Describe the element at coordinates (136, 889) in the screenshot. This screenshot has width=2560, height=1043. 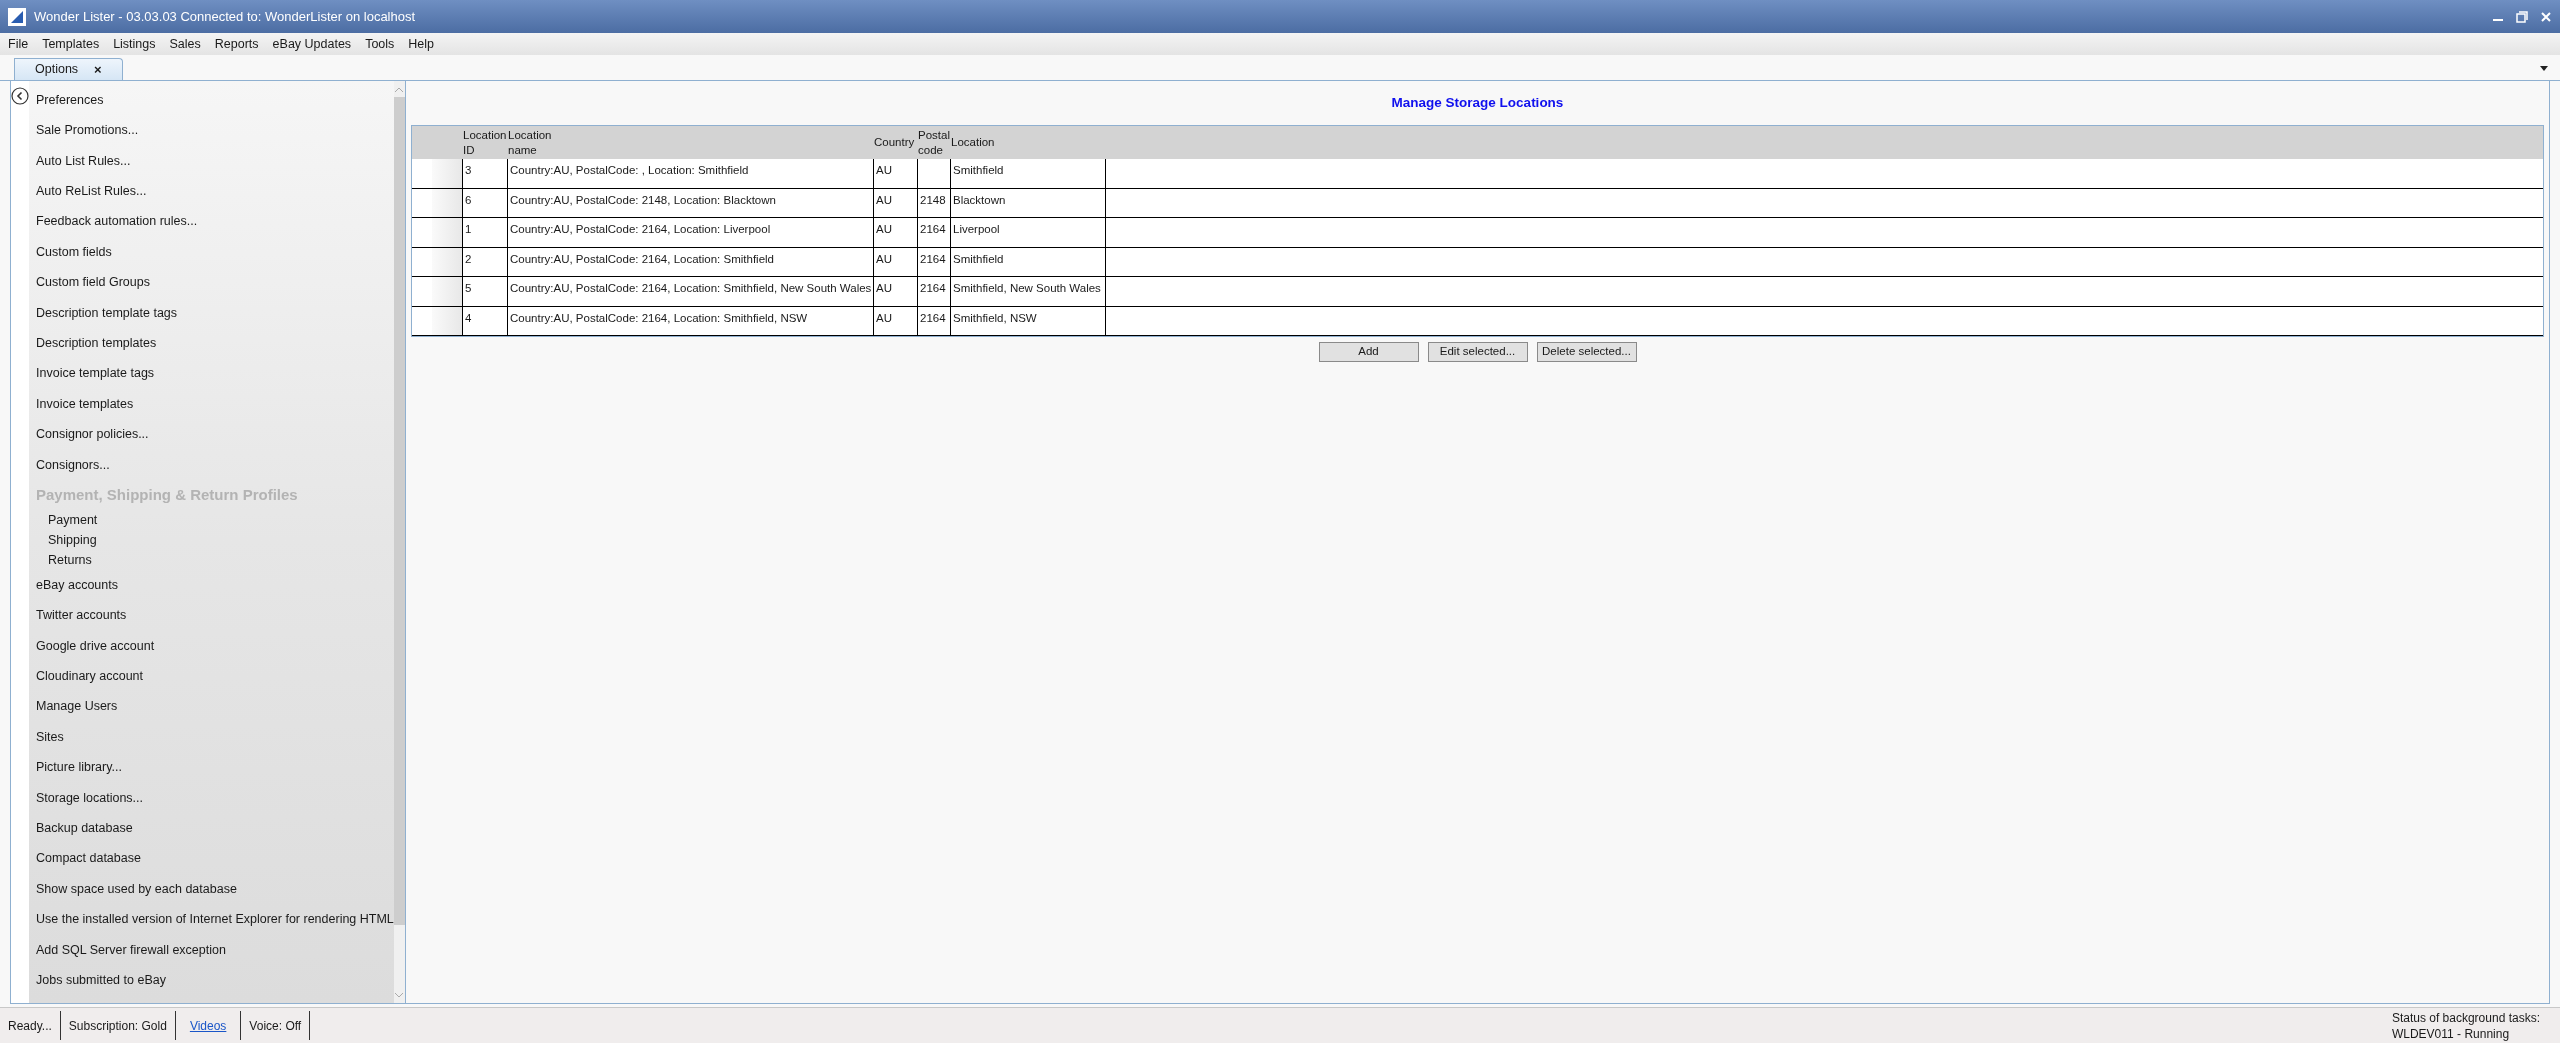
I see `sidebar-item: Show space used by each database` at that location.